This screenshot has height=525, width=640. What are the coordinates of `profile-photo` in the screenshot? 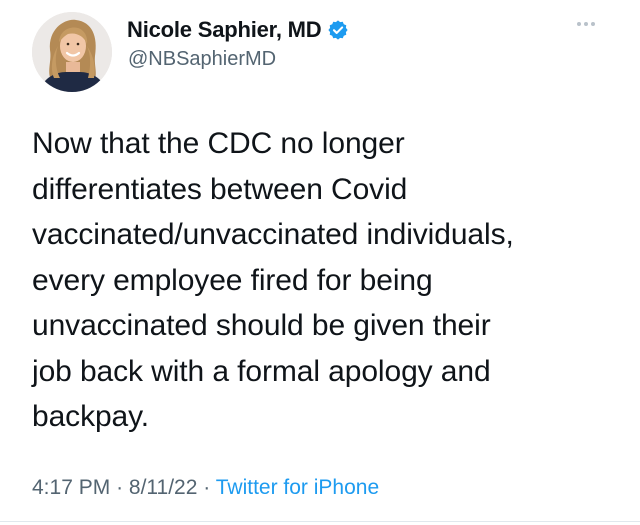 It's located at (72, 52).